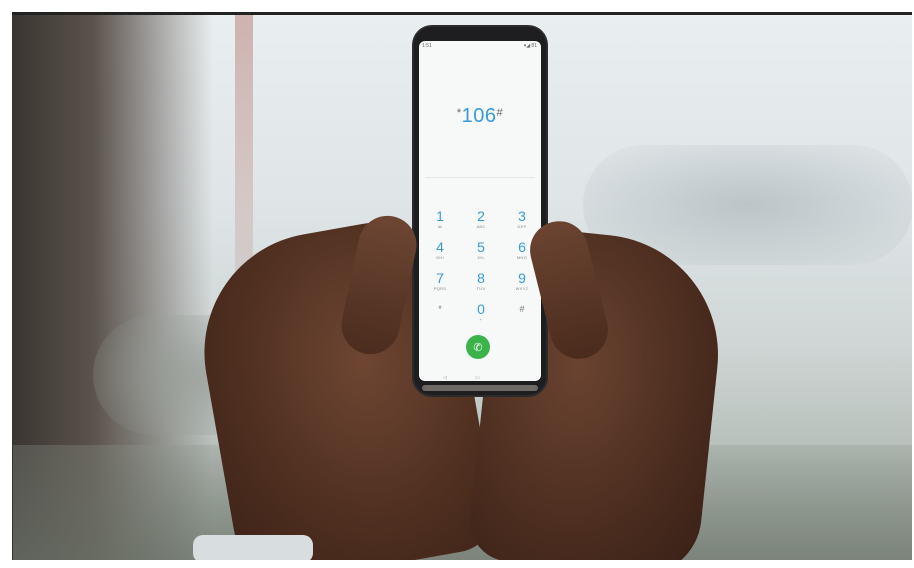 This screenshot has width=914, height=568. Describe the element at coordinates (445, 378) in the screenshot. I see `back-icon: ◁` at that location.